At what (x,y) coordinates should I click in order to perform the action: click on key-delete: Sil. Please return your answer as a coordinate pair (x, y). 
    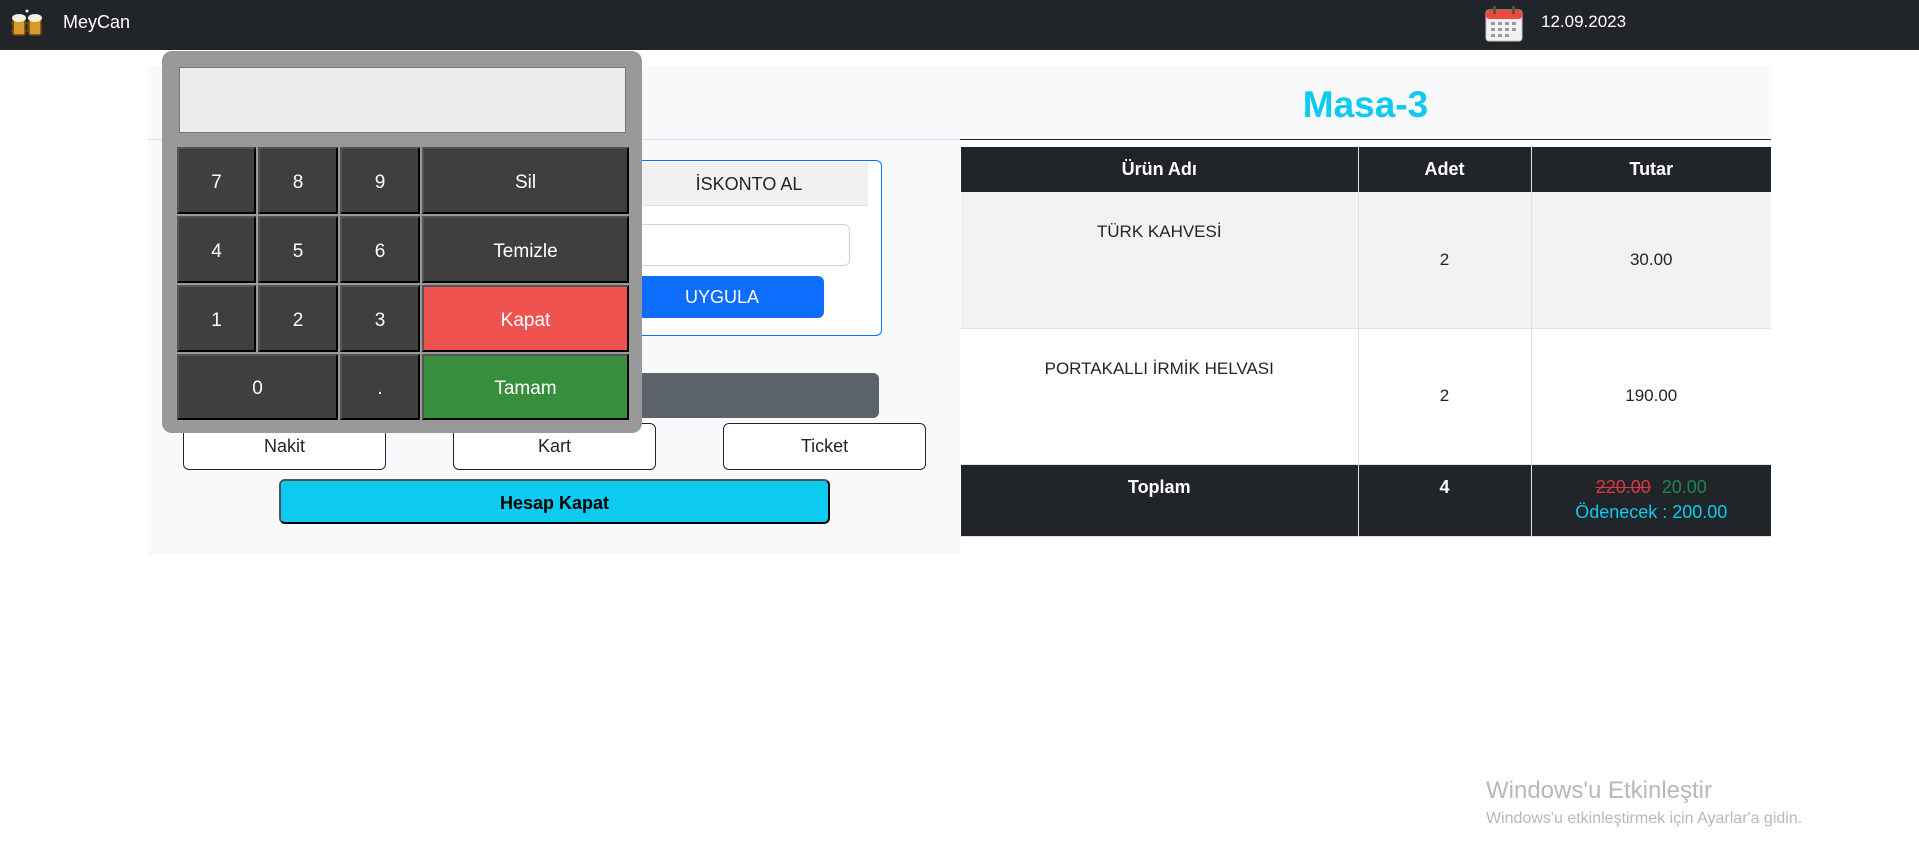
    Looking at the image, I should click on (525, 180).